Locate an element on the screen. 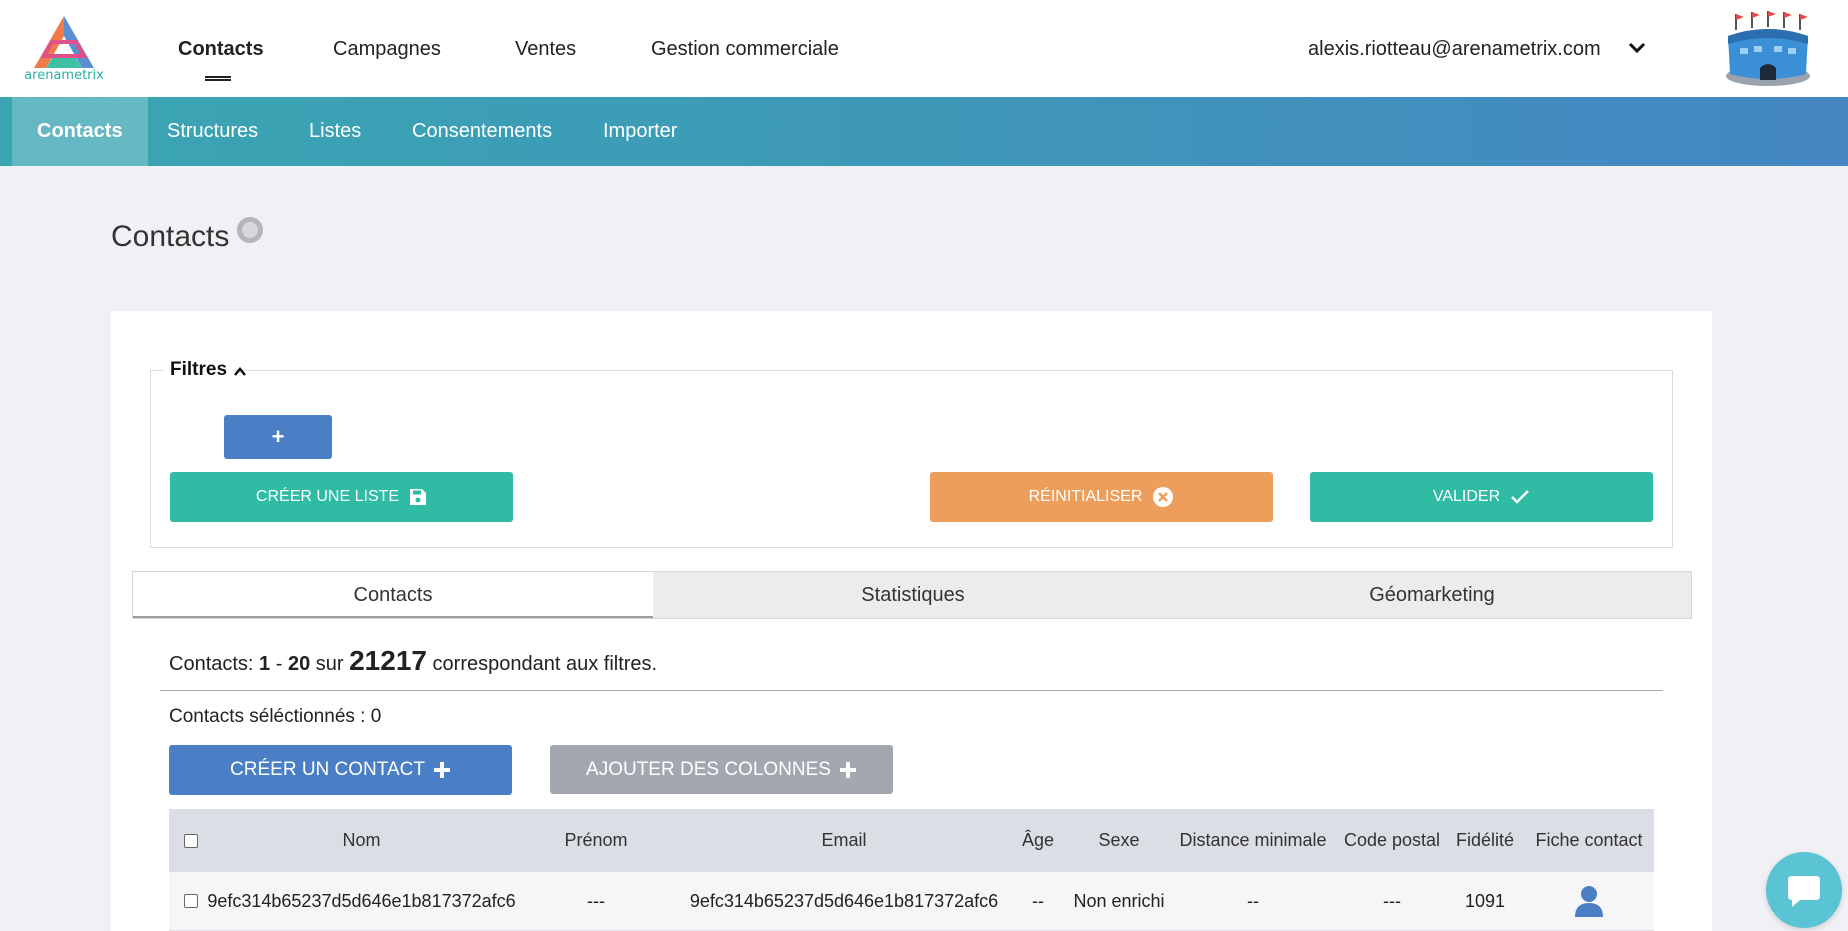 This screenshot has height=931, width=1848. reset-button: RÉINITIALISER is located at coordinates (1101, 497).